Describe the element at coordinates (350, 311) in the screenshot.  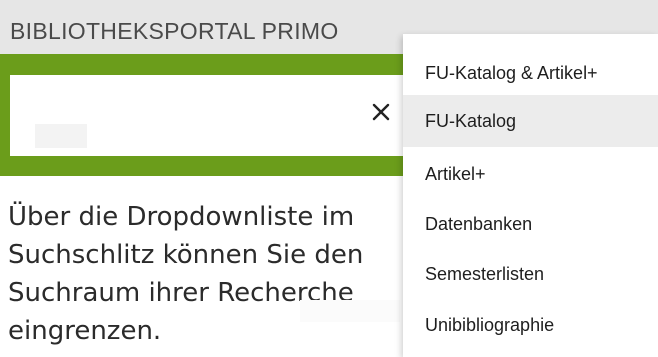
I see `background-block` at that location.